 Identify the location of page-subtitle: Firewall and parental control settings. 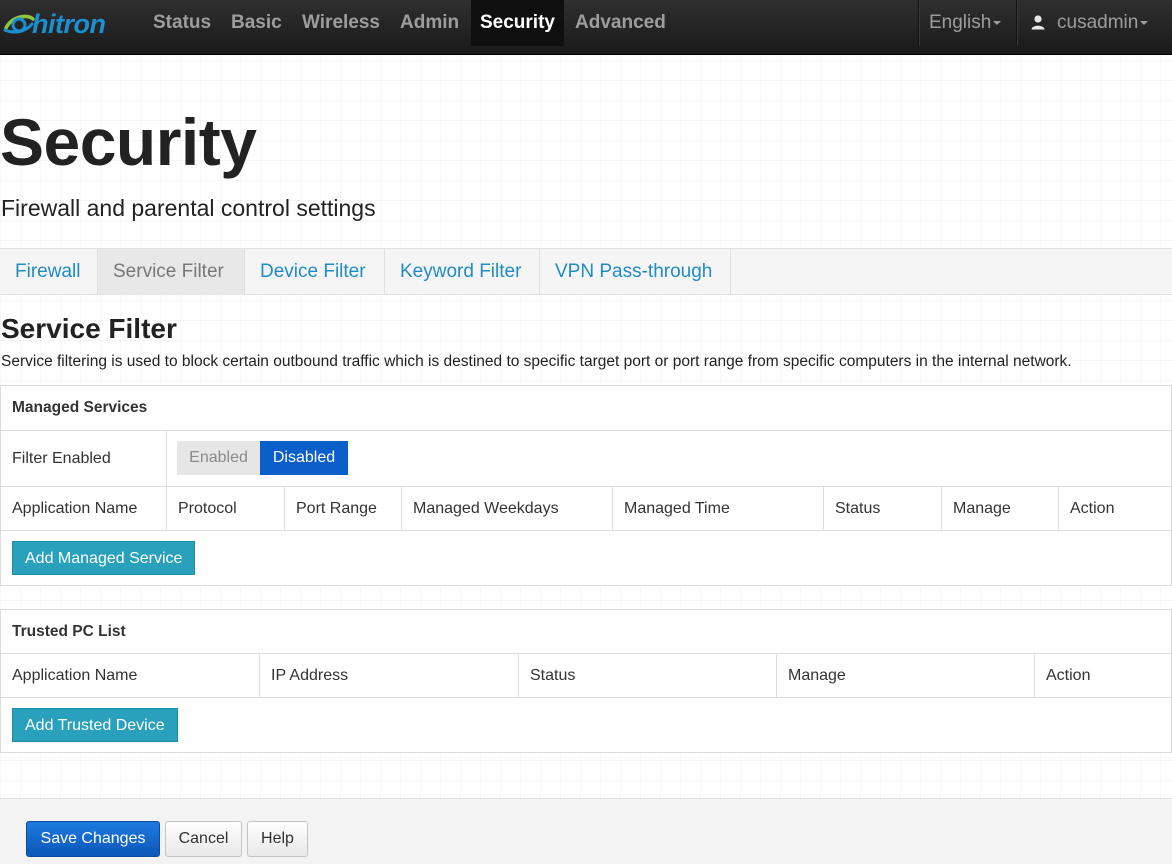
(188, 208).